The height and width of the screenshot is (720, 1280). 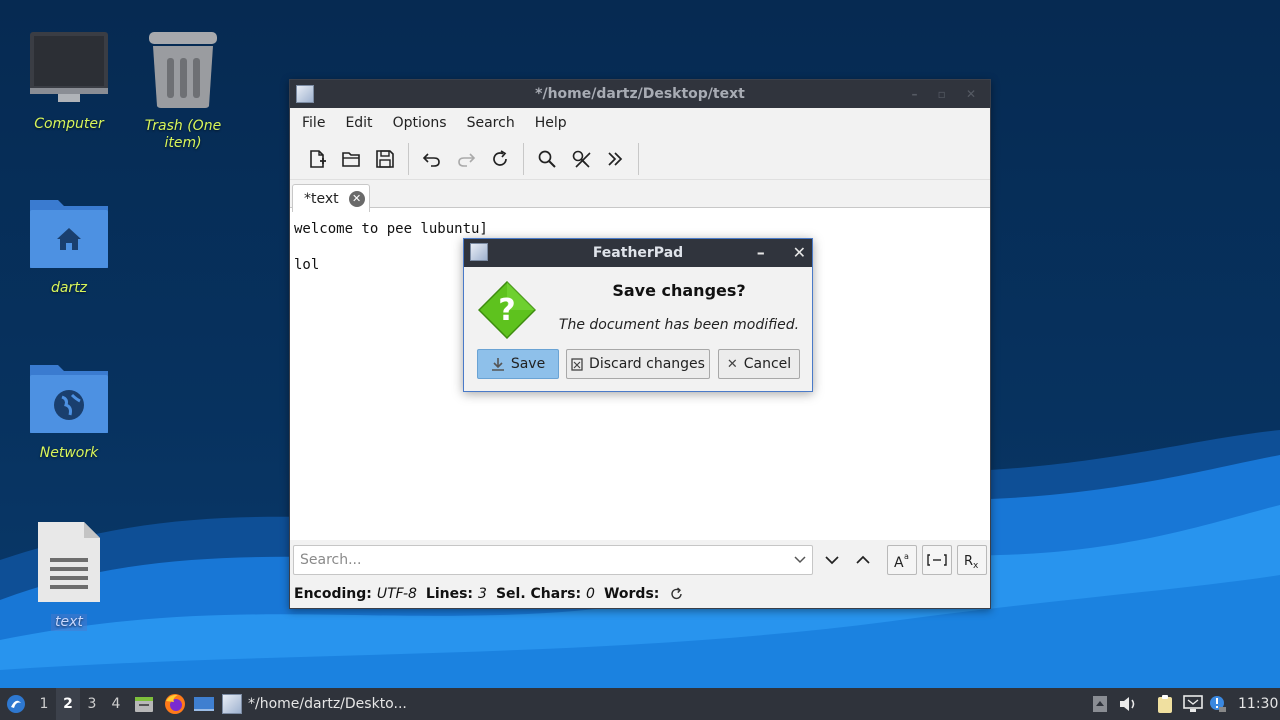 What do you see at coordinates (1258, 704) in the screenshot?
I see `clock: 11:30` at bounding box center [1258, 704].